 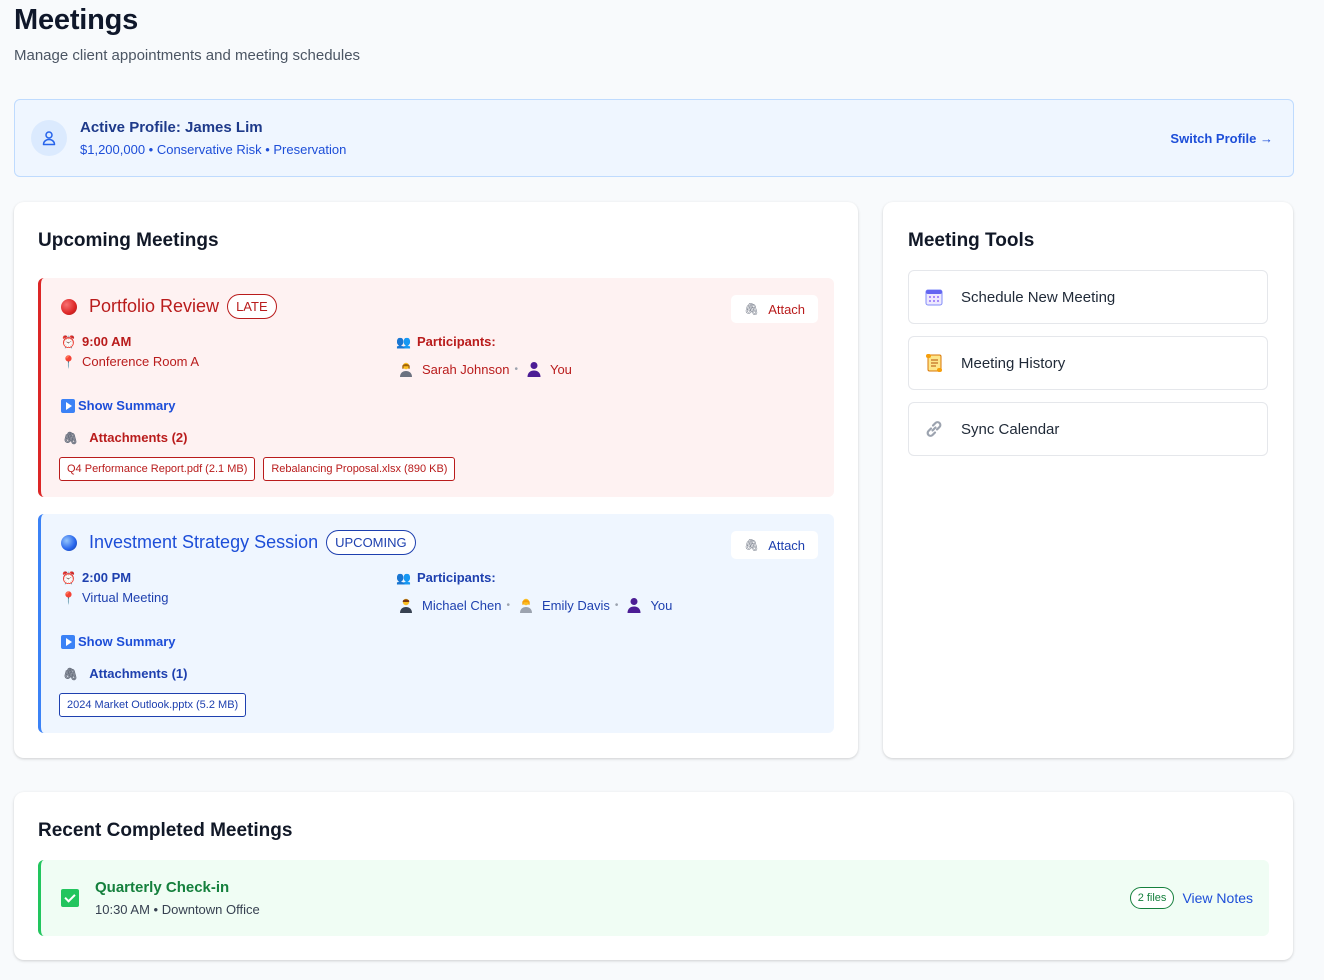 I want to click on blue-circle-icon, so click(x=69, y=542).